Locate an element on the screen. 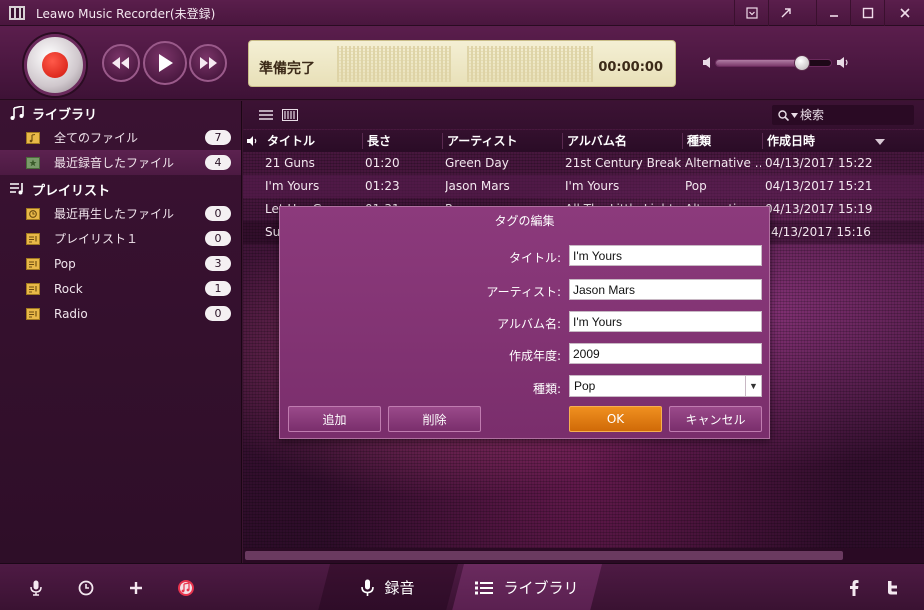 The height and width of the screenshot is (610, 924). open-external-icon is located at coordinates (785, 13).